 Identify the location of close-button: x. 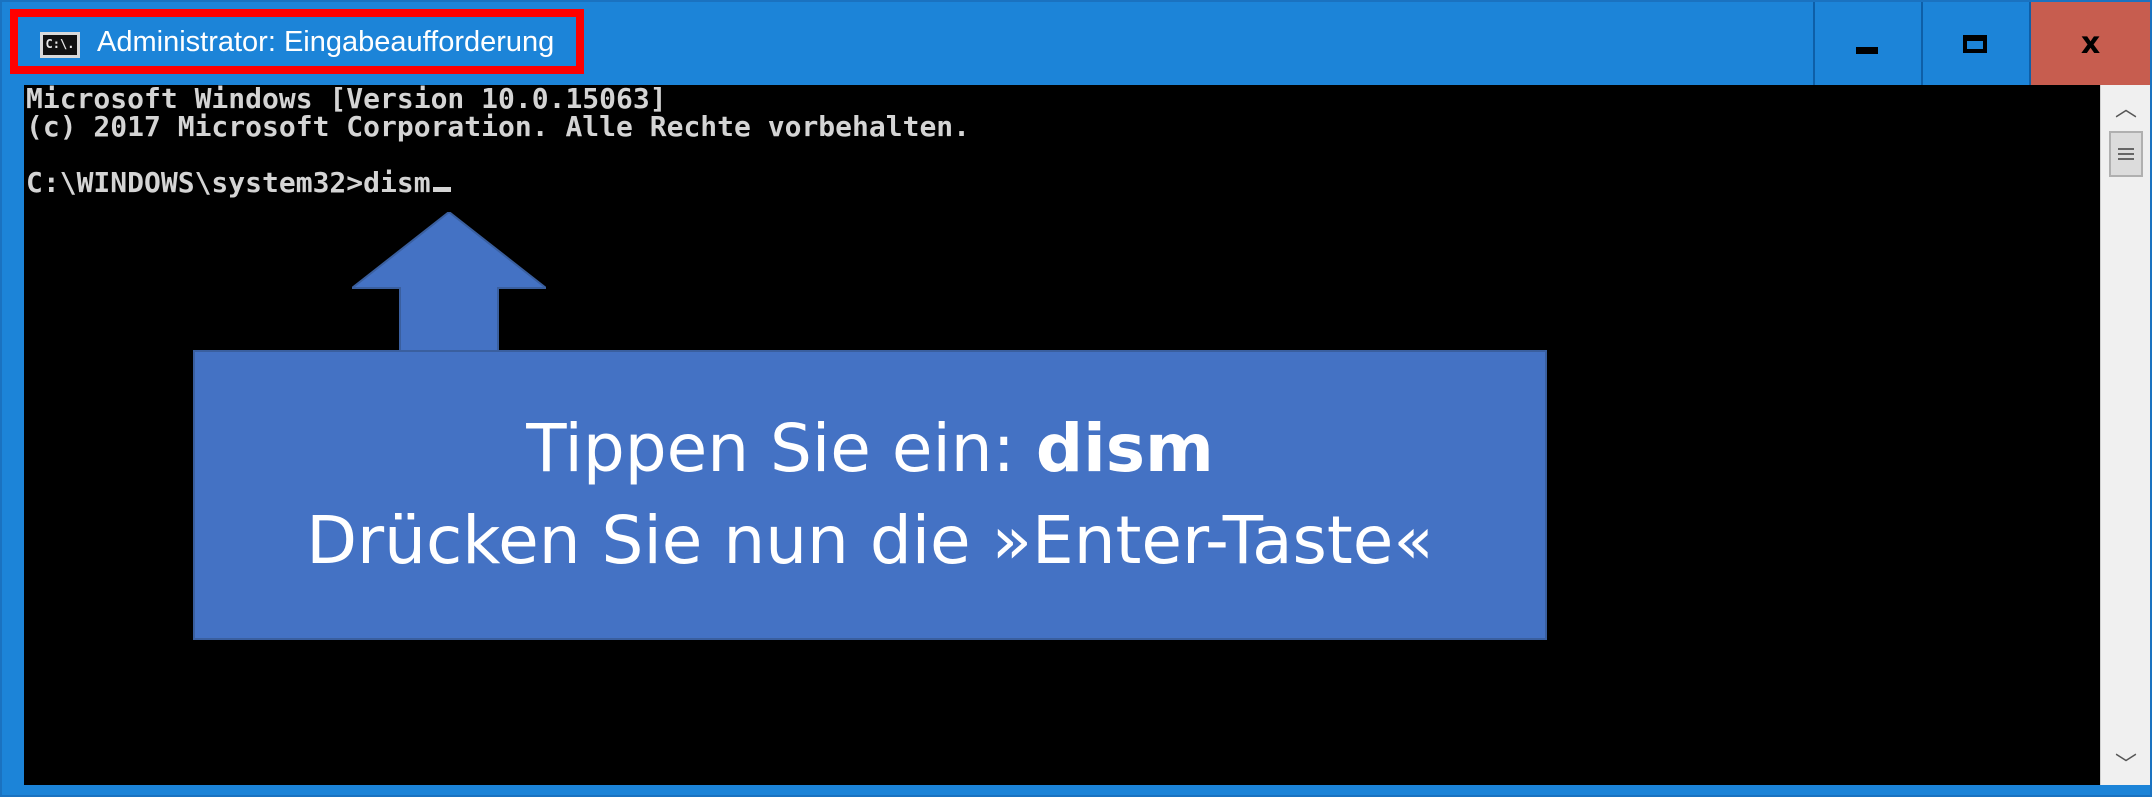
(2089, 43).